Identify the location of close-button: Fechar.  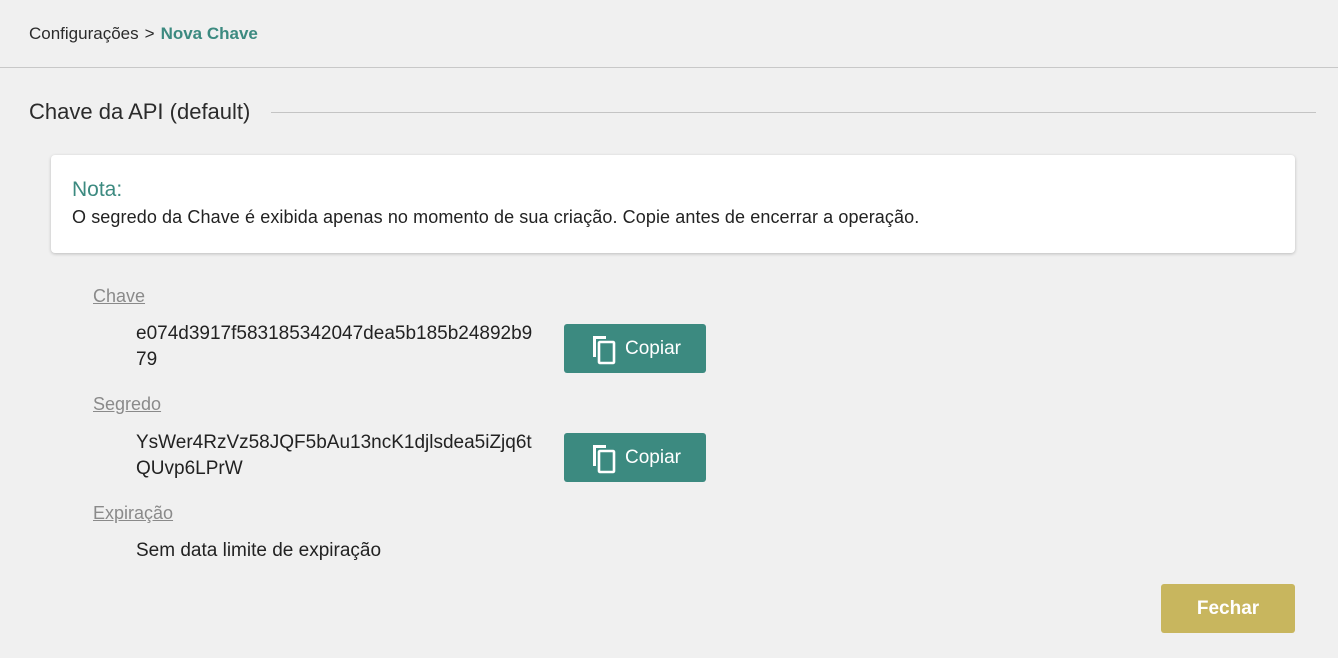
(1228, 608).